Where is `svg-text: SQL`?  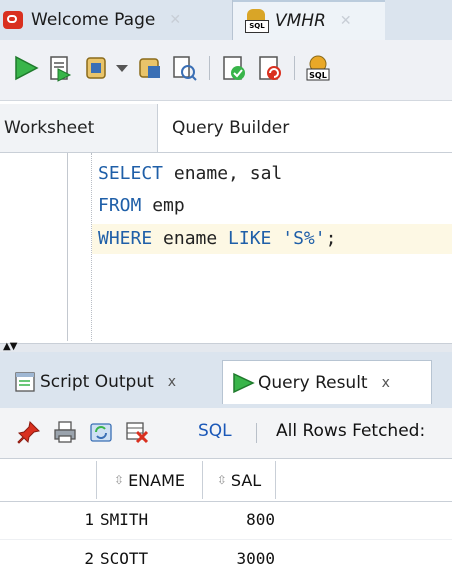
svg-text: SQL is located at coordinates (318, 75).